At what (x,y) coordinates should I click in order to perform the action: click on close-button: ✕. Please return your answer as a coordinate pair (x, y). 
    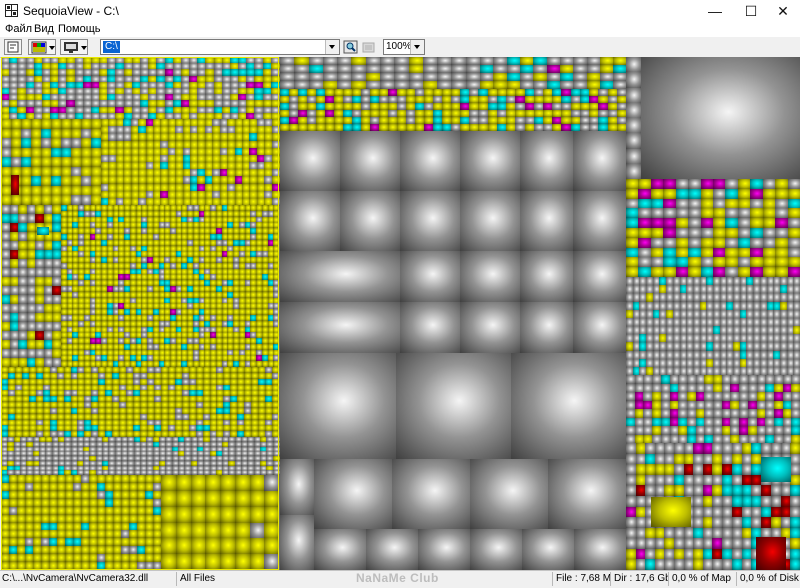
    Looking at the image, I should click on (783, 11).